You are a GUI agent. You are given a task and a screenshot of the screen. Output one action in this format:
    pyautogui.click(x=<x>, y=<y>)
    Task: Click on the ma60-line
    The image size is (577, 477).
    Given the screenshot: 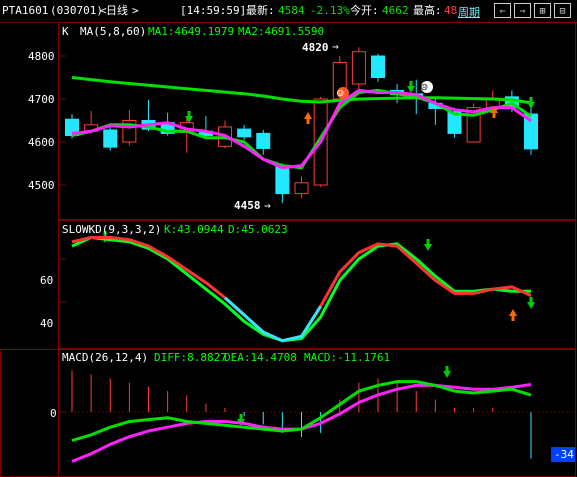 What is the action you would take?
    pyautogui.click(x=301, y=90)
    